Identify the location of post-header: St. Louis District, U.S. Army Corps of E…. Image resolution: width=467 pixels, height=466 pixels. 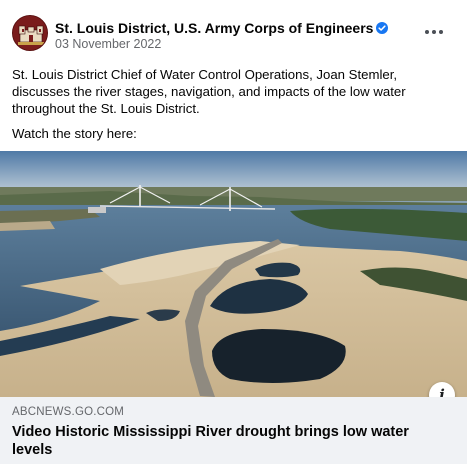
(233, 35).